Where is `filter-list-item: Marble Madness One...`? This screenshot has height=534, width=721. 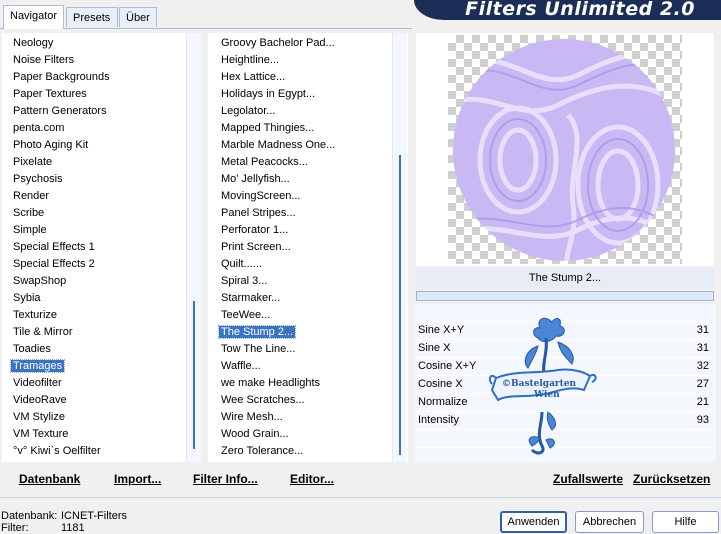
filter-list-item: Marble Madness One... is located at coordinates (314, 145).